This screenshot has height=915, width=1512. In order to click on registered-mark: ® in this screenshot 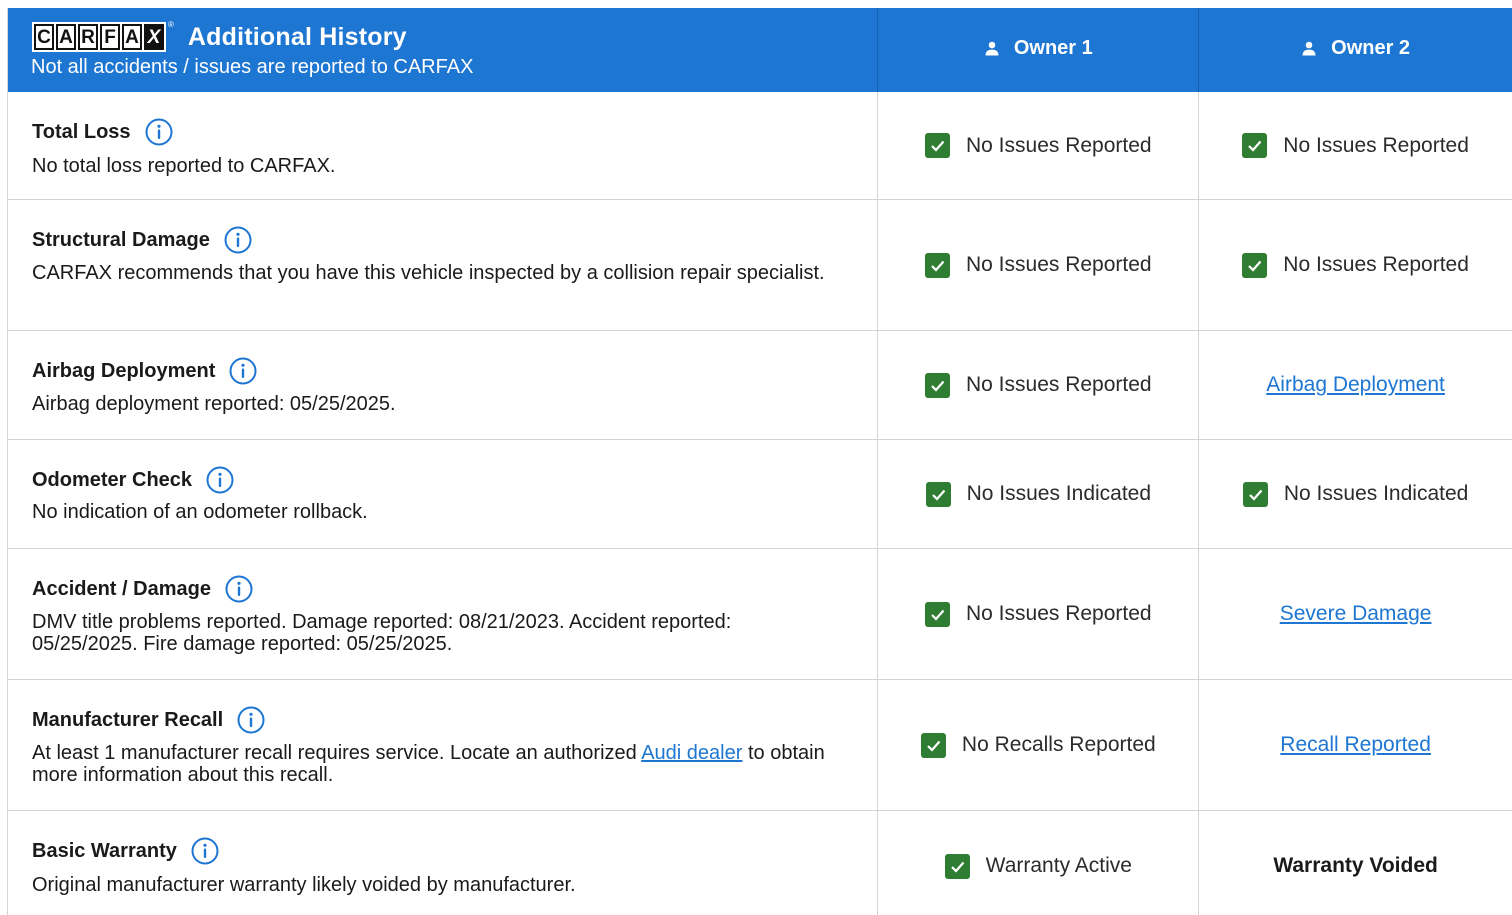, I will do `click(171, 24)`.